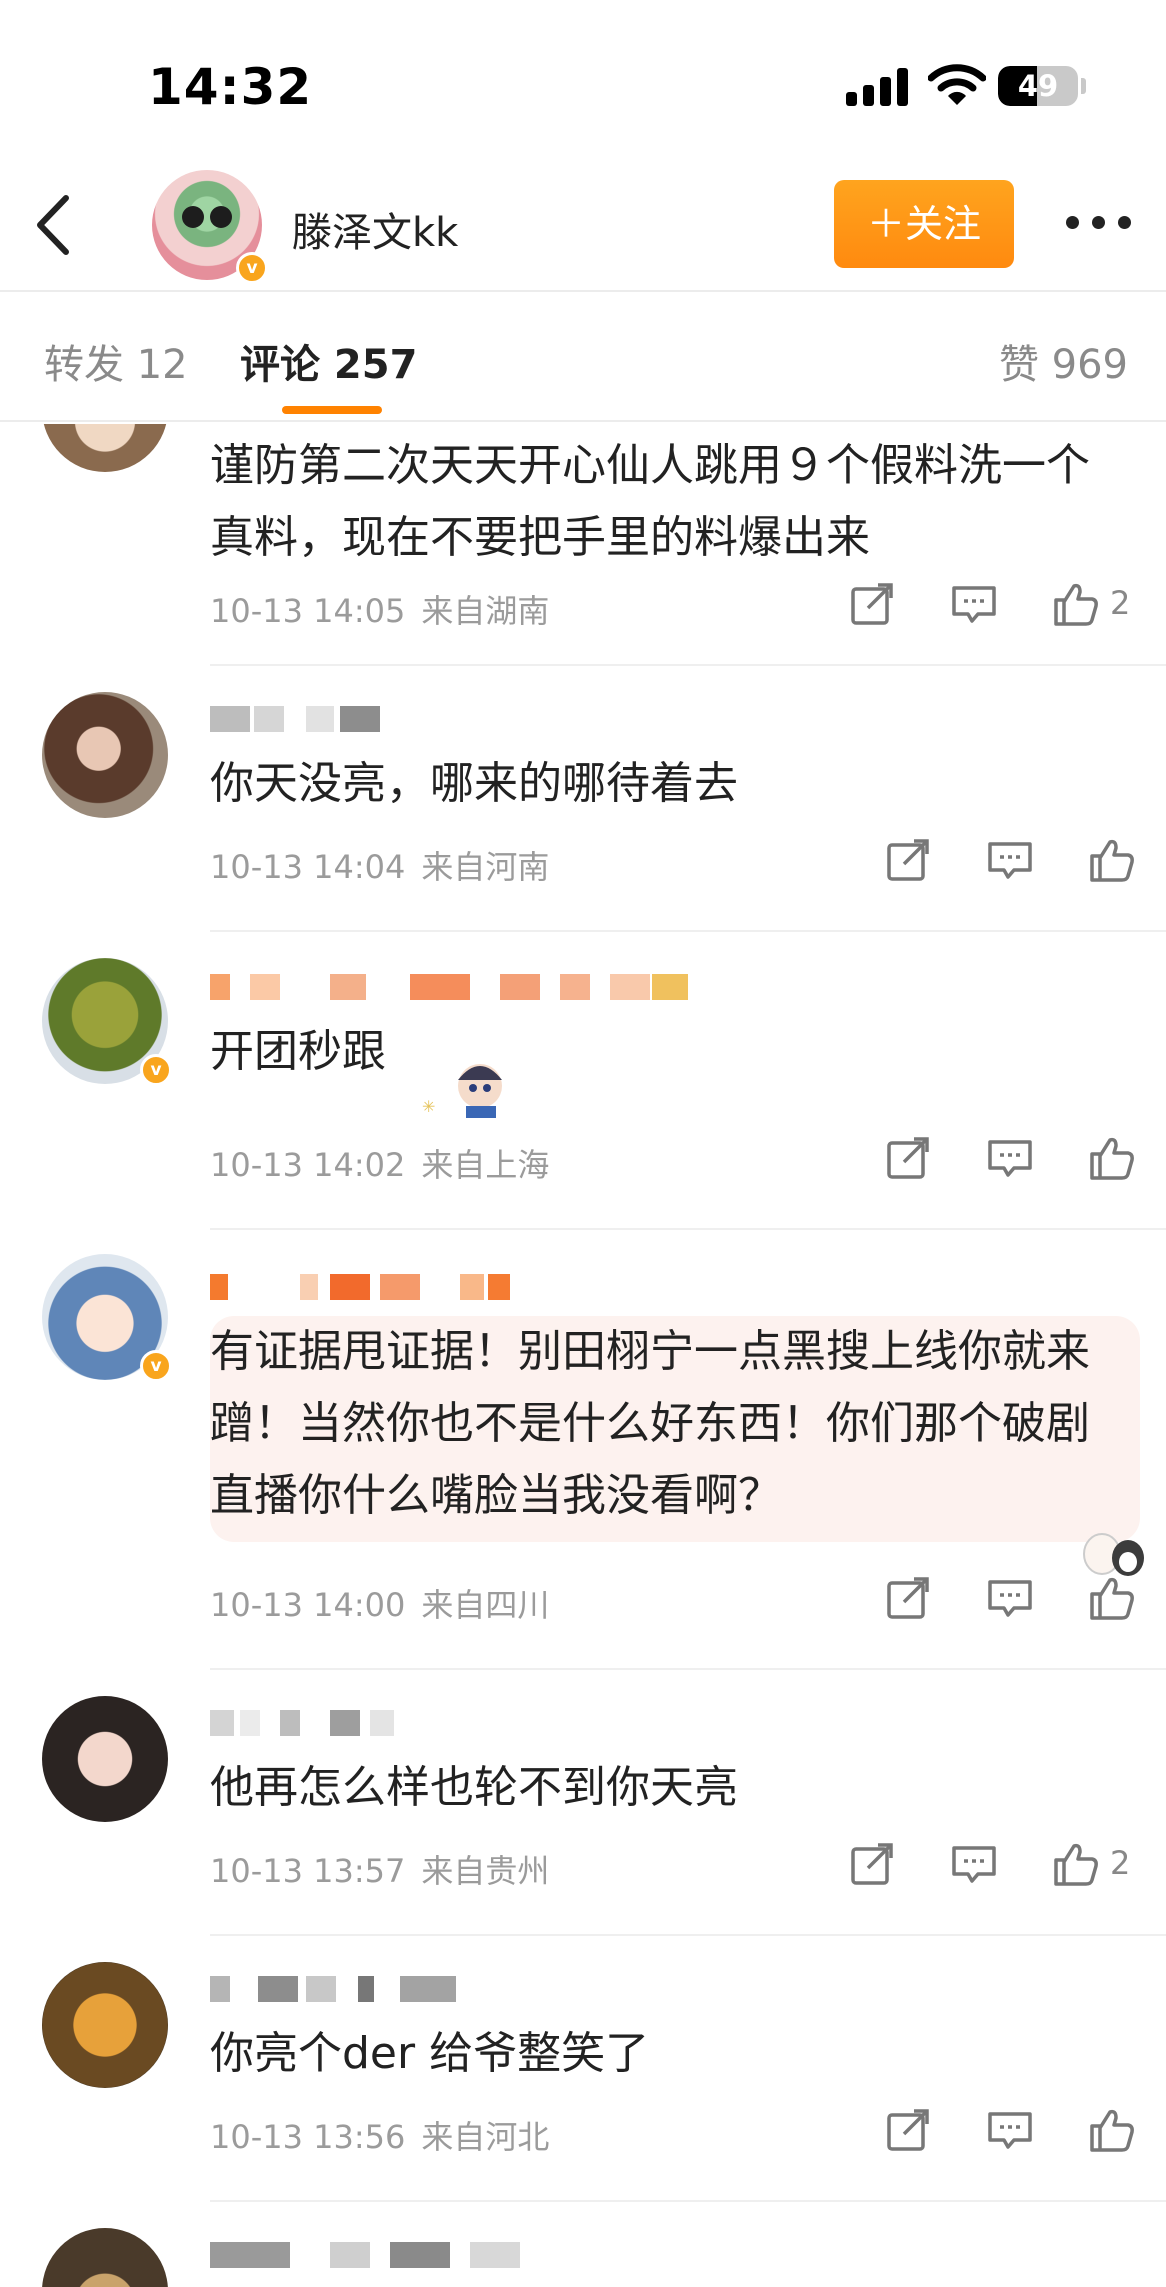 This screenshot has height=2287, width=1166. What do you see at coordinates (308, 867) in the screenshot?
I see `comment-time: 10-13 14:04` at bounding box center [308, 867].